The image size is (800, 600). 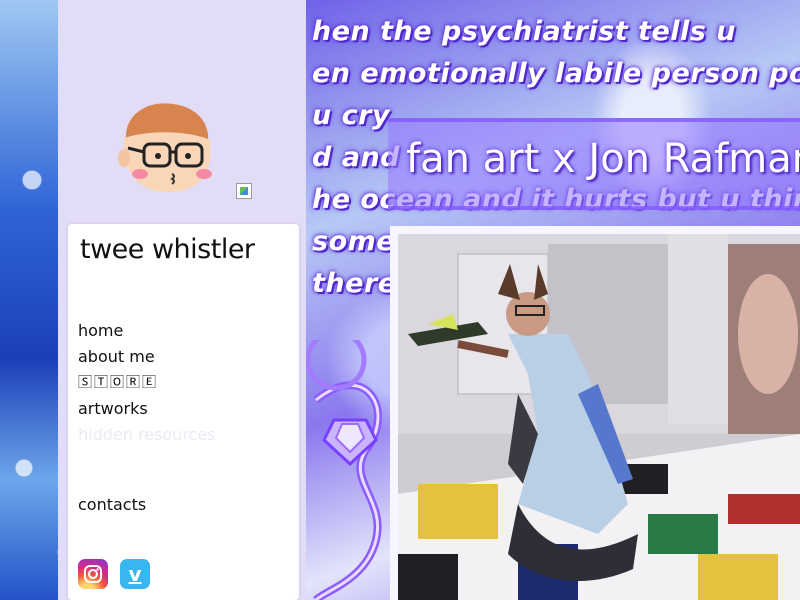 I want to click on nav-store: 🅂🅃🄾🅁🄴, so click(x=183, y=383).